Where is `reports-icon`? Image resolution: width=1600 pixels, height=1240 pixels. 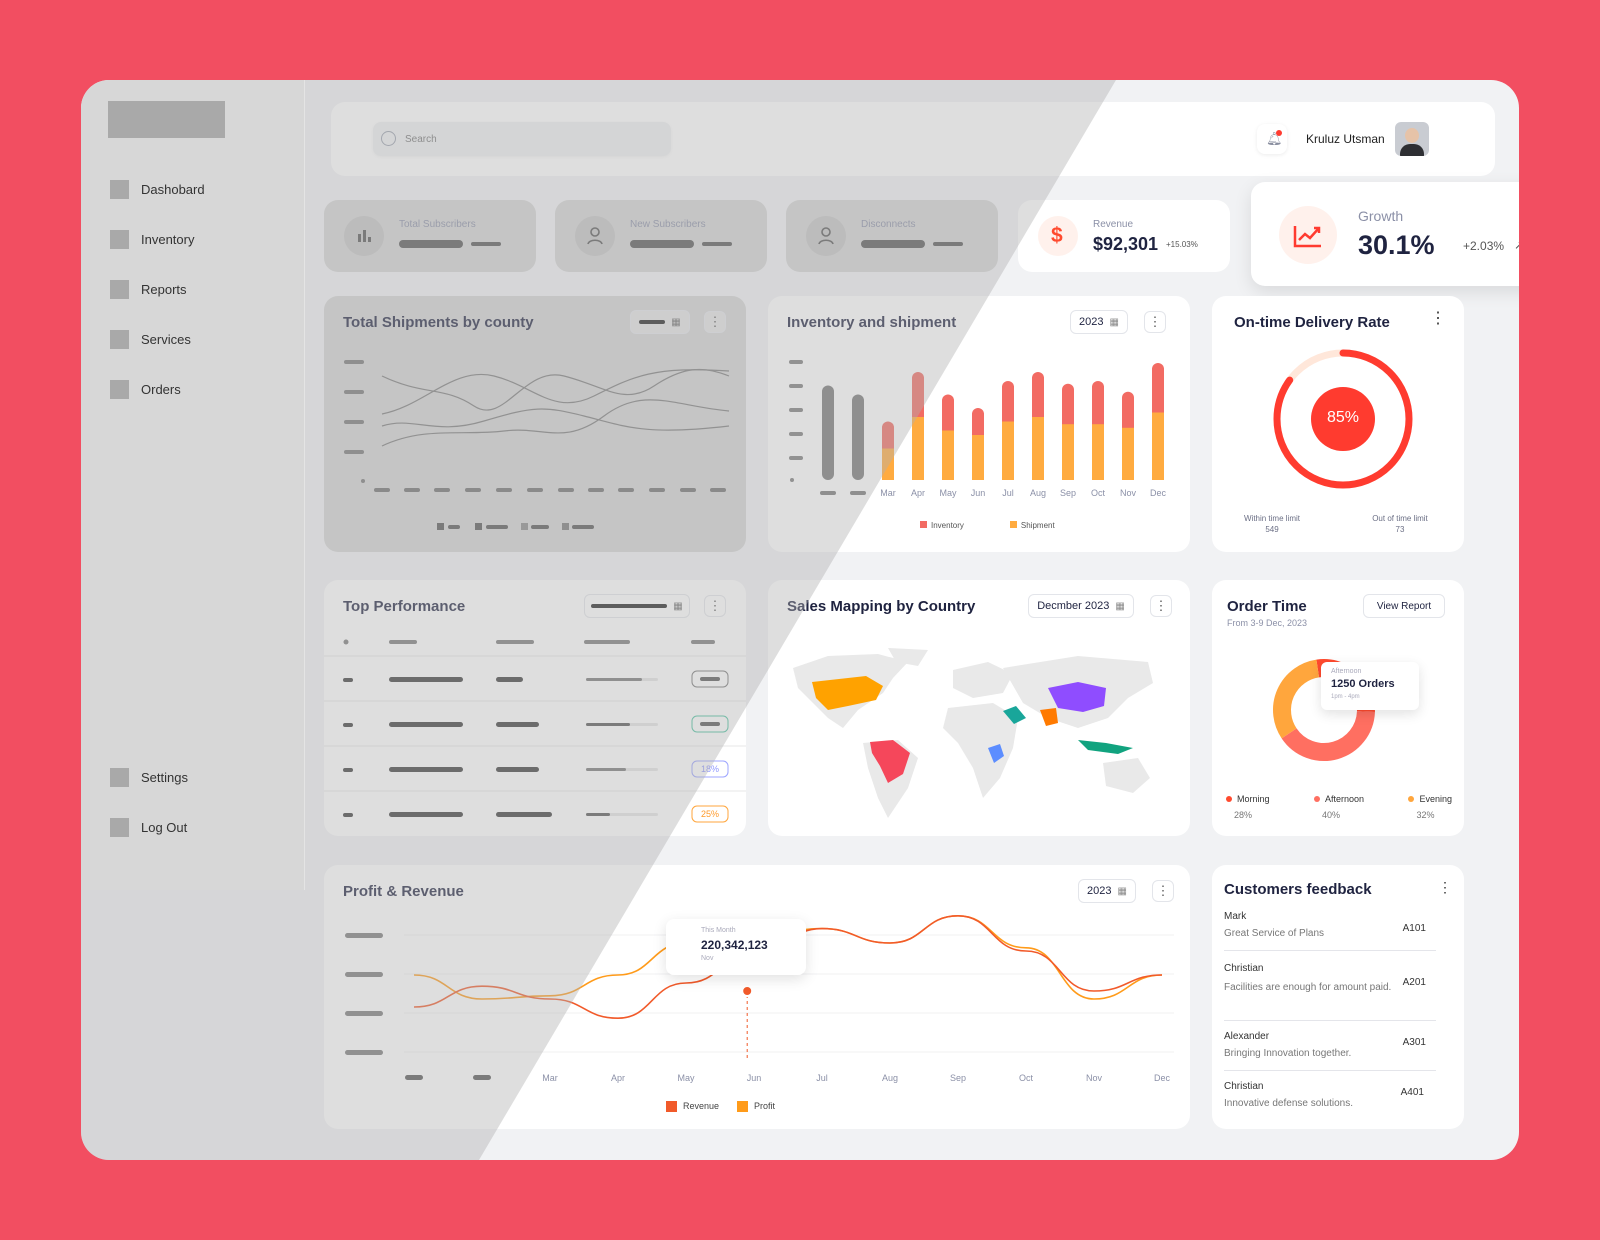 reports-icon is located at coordinates (119, 289).